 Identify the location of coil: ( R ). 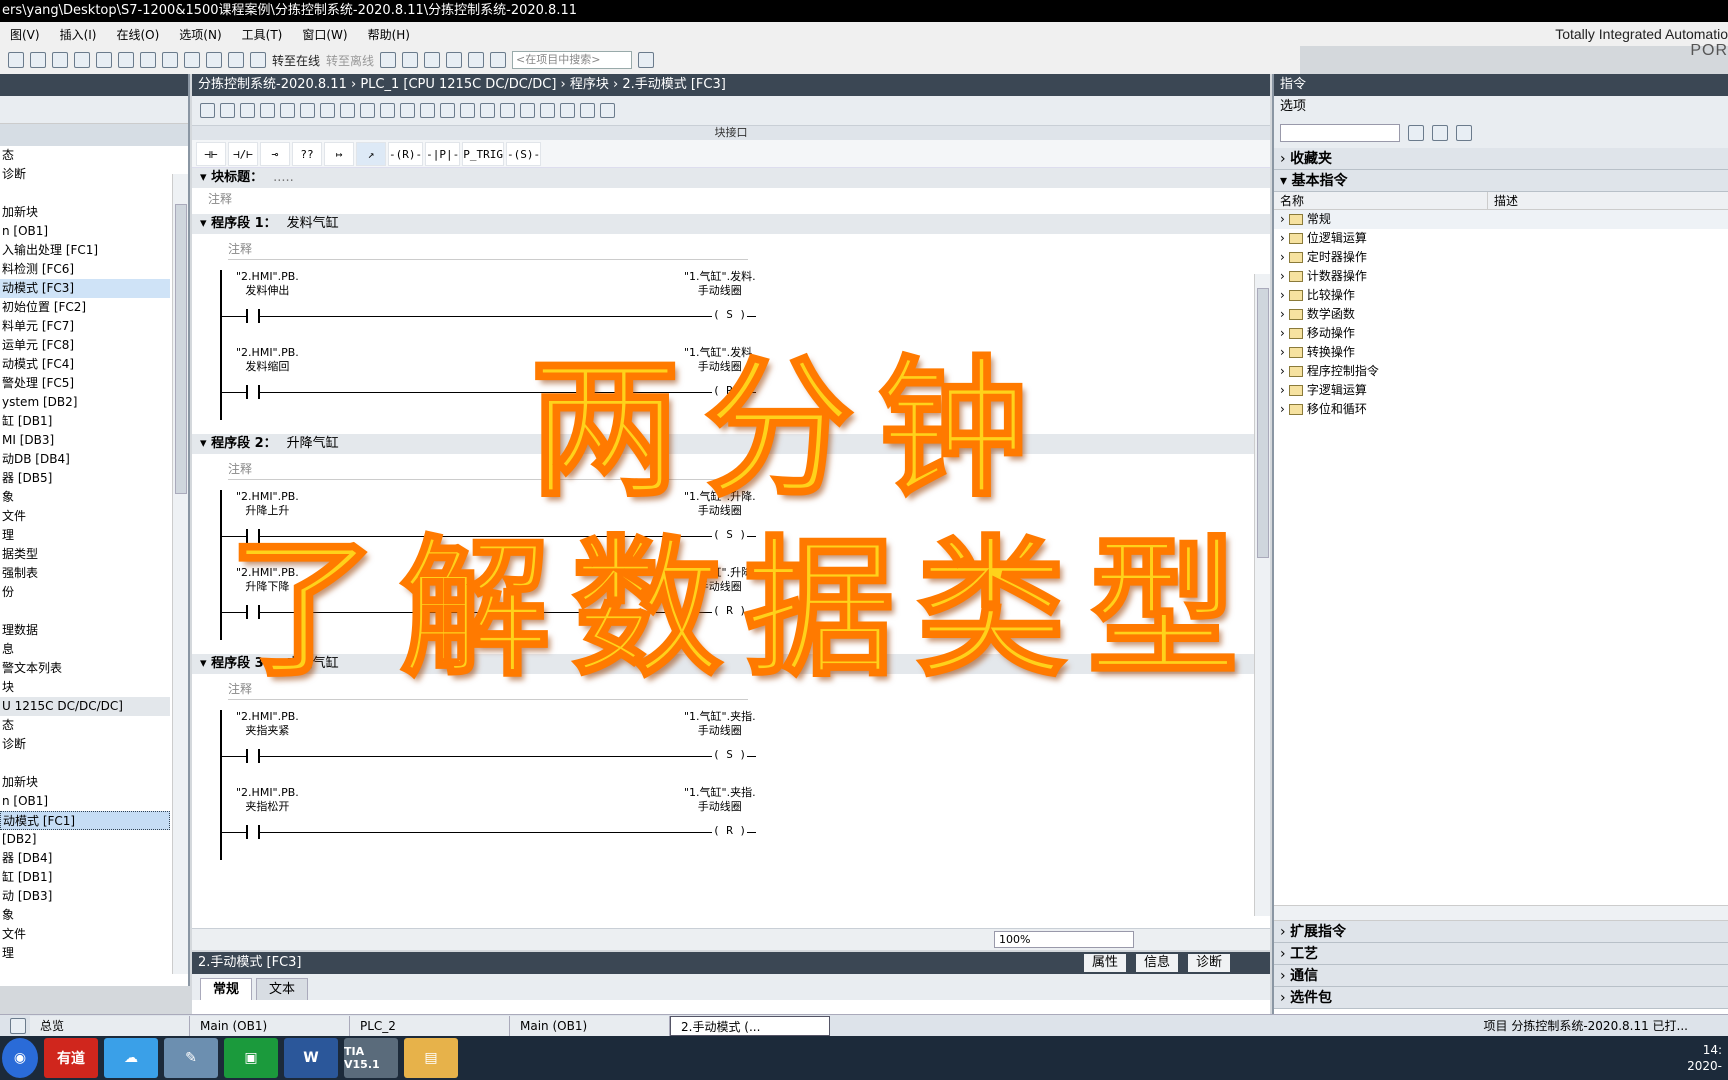
(730, 830).